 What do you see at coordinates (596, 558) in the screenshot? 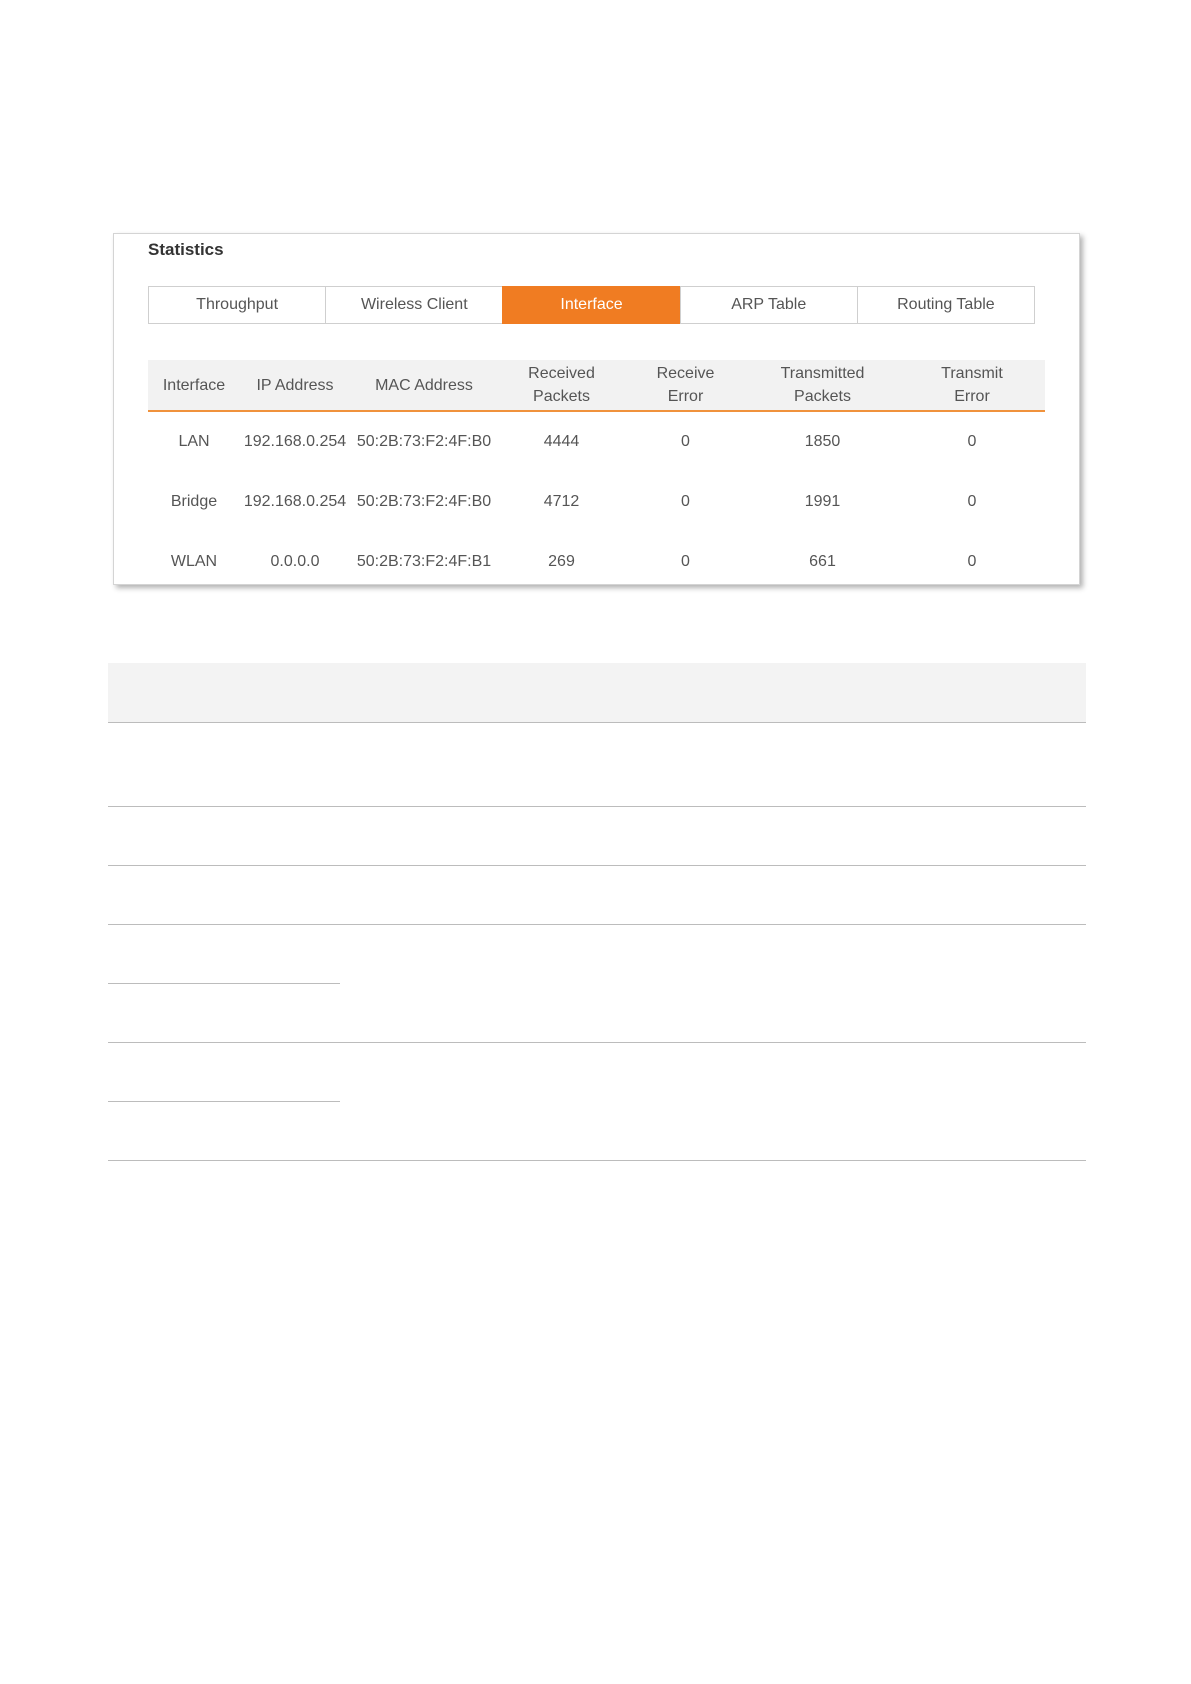
I see `table-row: WLAN 0.0.0.0 50:2B:73:F2:4F:B1 269 0 661 0` at bounding box center [596, 558].